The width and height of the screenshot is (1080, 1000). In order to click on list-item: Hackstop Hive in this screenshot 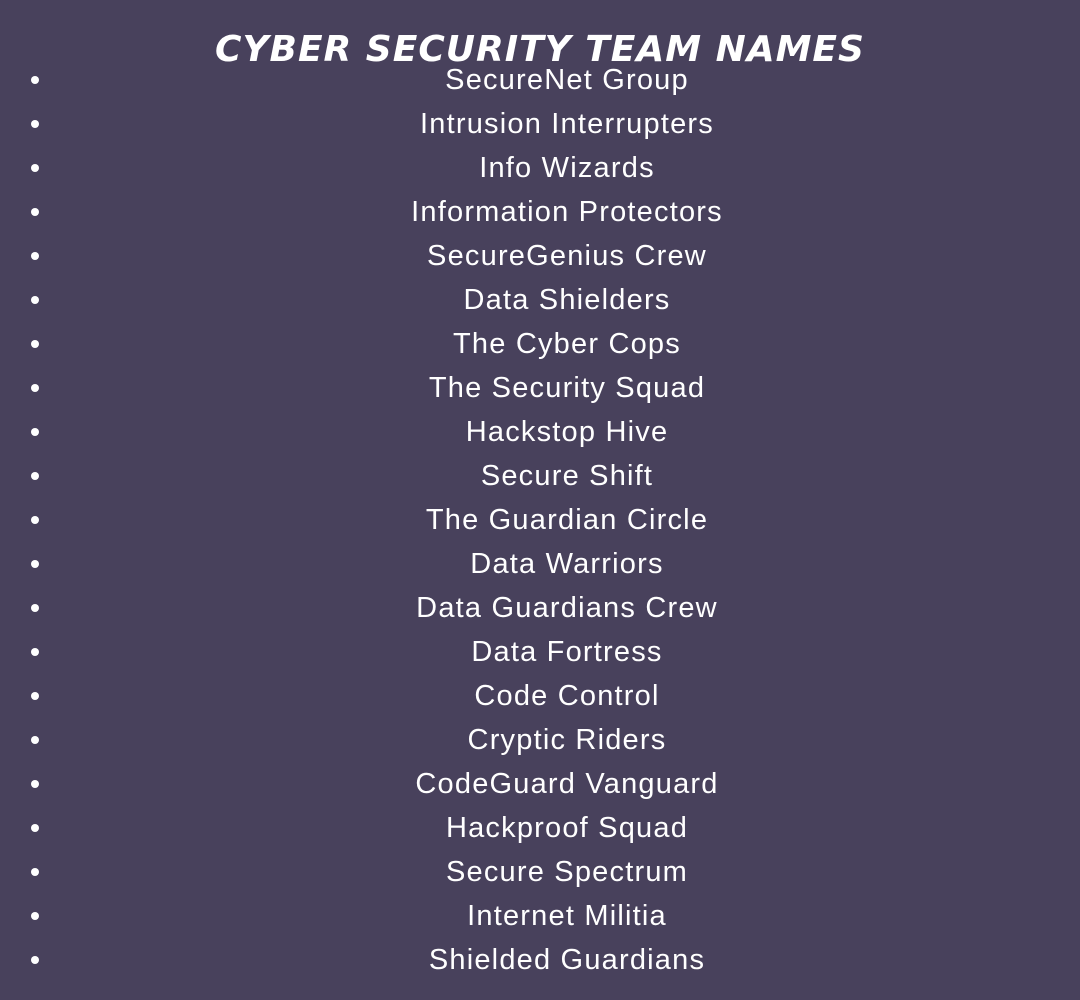, I will do `click(540, 432)`.